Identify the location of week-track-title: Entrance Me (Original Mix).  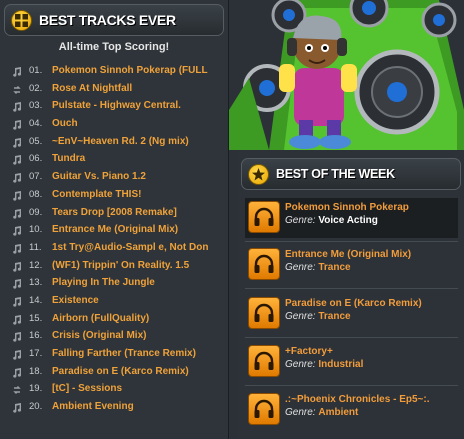
(348, 254).